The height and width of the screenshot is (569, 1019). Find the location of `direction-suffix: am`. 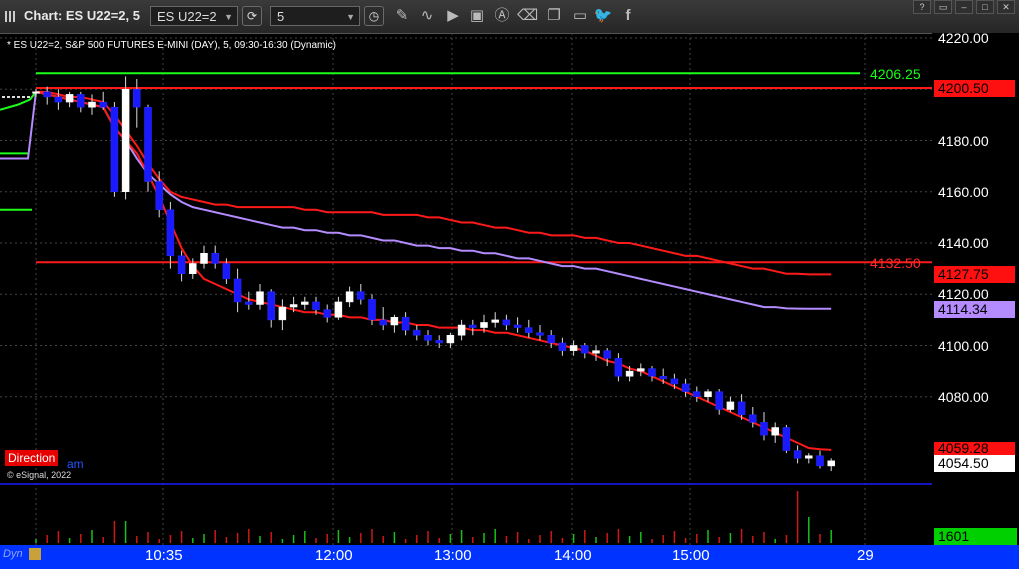

direction-suffix: am is located at coordinates (75, 464).